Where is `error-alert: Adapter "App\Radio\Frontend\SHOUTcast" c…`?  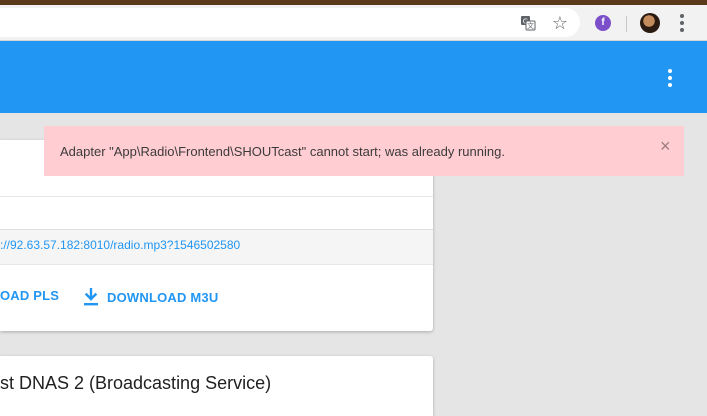
error-alert: Adapter "App\Radio\Frontend\SHOUTcast" c… is located at coordinates (364, 151).